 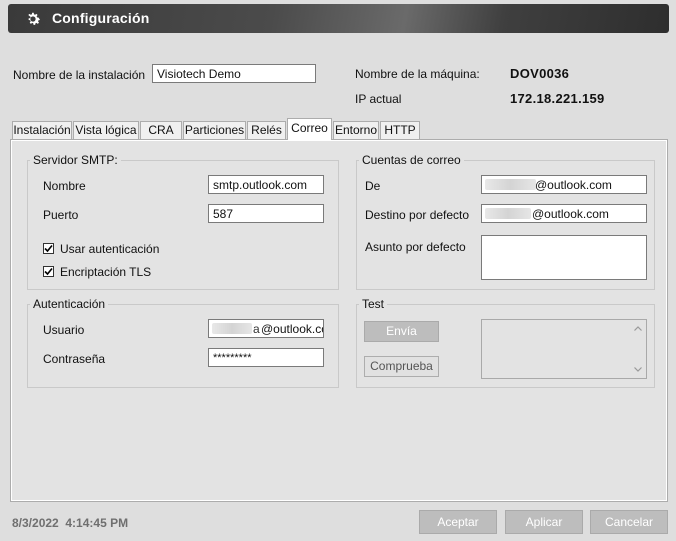 What do you see at coordinates (411, 160) in the screenshot?
I see `mail-accounts-legend: Cuentas de correo` at bounding box center [411, 160].